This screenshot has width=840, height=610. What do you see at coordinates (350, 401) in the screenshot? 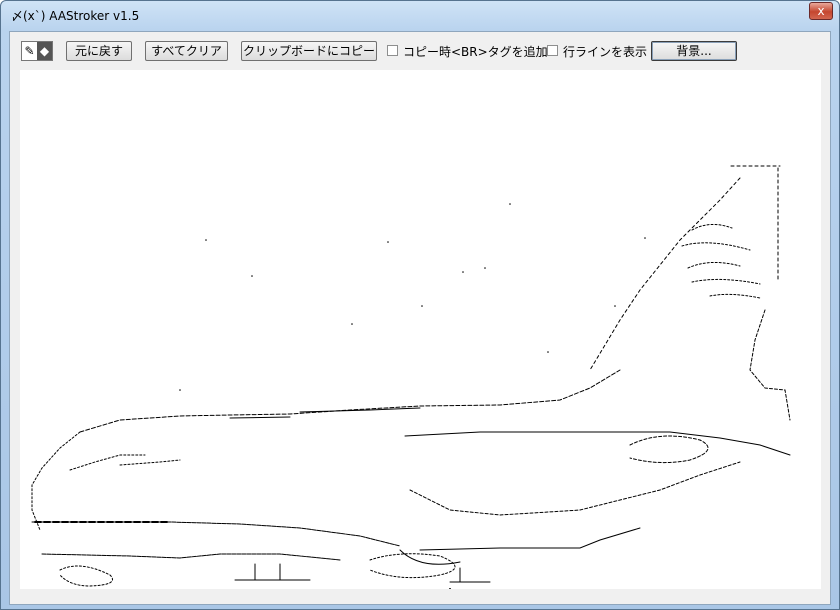
I see `fuselage-top` at bounding box center [350, 401].